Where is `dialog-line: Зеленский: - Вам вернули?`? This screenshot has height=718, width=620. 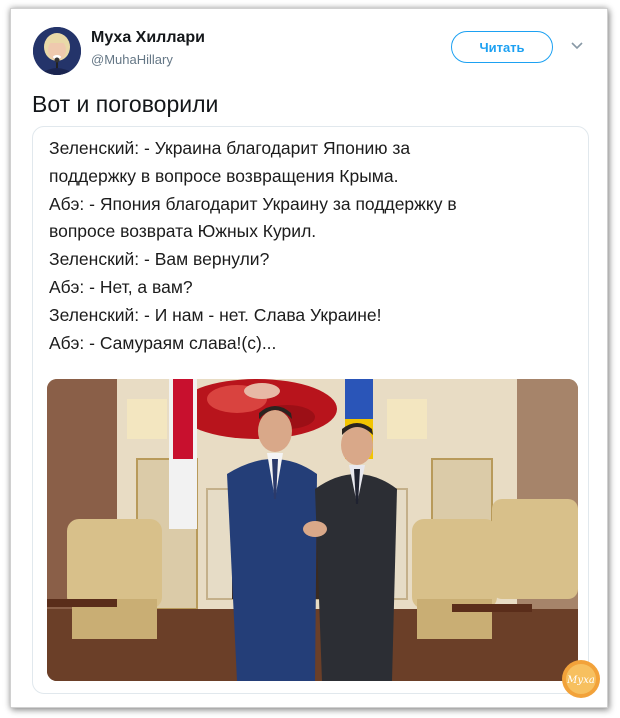
dialog-line: Зеленский: - Вам вернули? is located at coordinates (159, 259).